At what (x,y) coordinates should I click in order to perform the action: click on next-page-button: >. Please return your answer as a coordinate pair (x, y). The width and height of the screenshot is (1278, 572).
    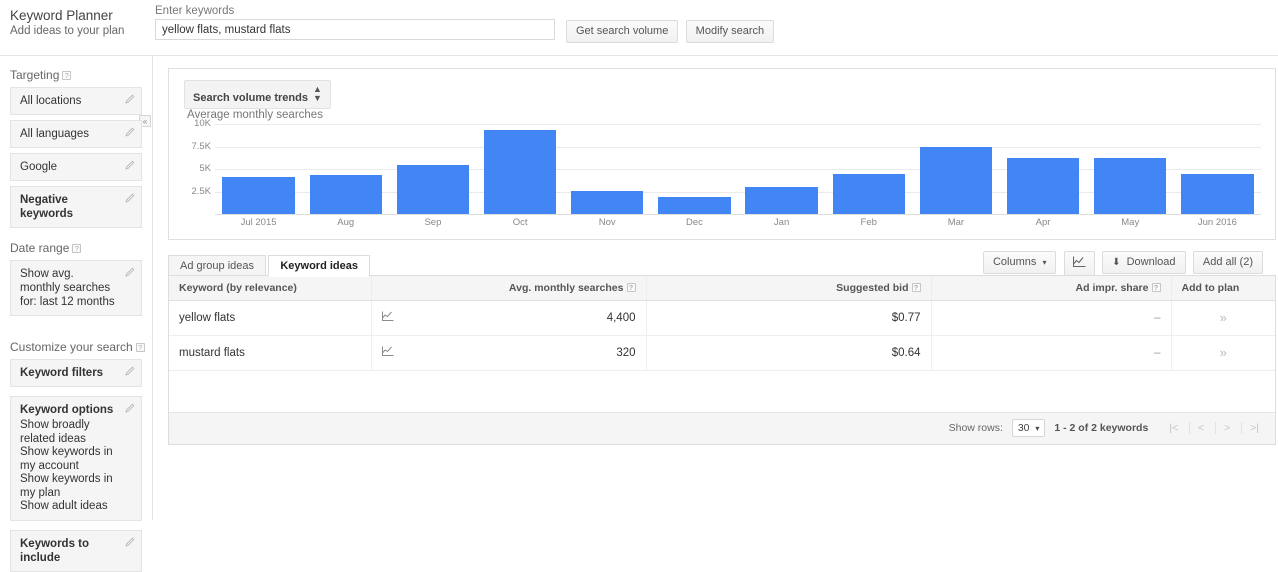
    Looking at the image, I should click on (1226, 428).